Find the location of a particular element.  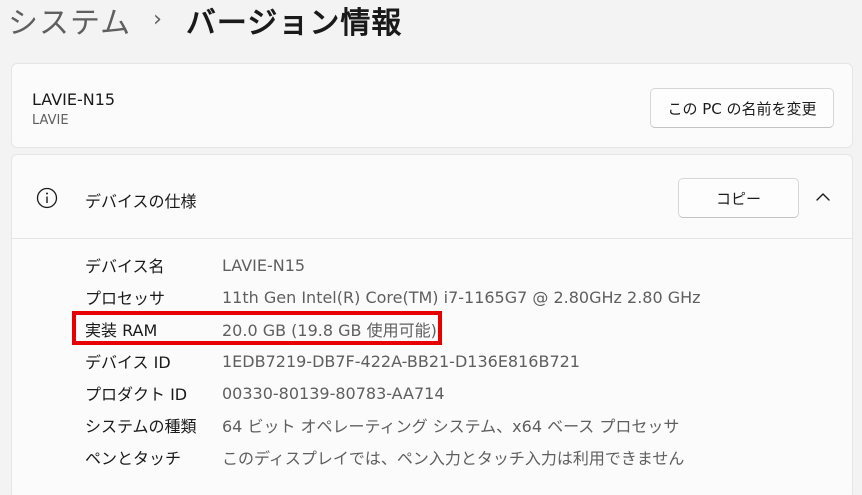

spec-row-pen-touch: ペンとタッチ このディスプレイでは、ペン入力とタッチ入力は利用できません is located at coordinates (432, 457).